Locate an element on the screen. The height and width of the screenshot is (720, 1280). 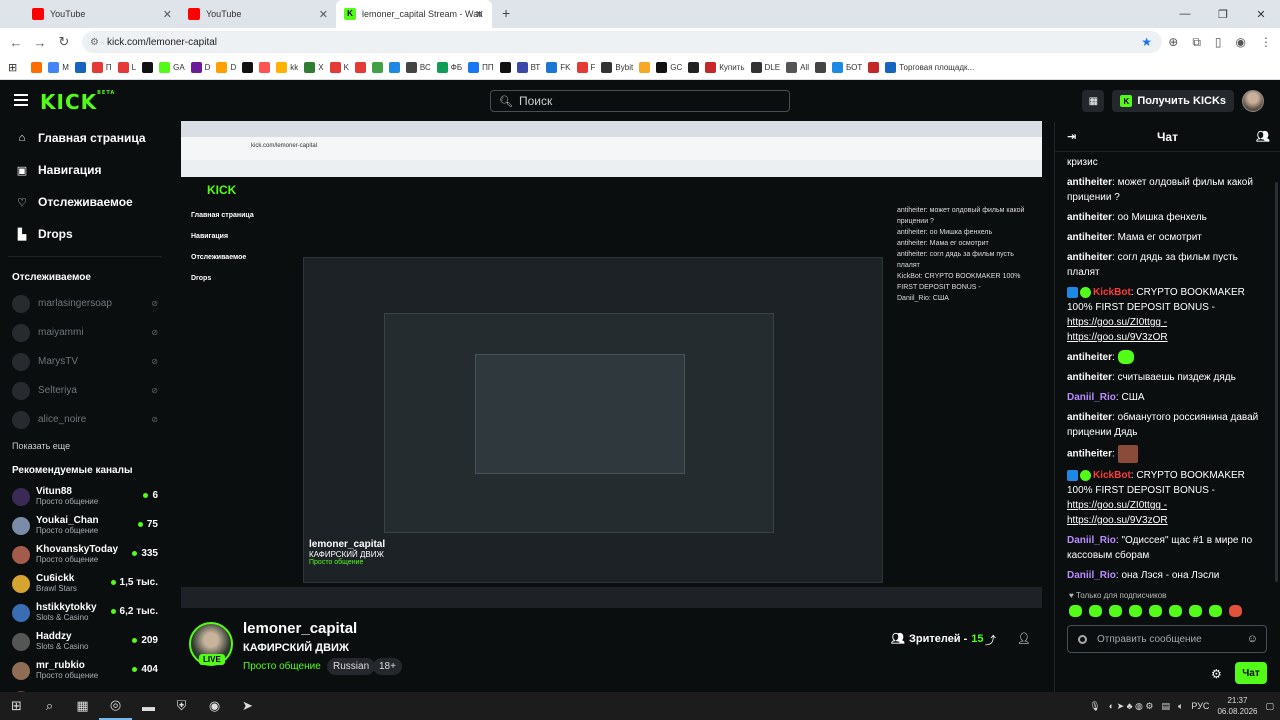
stream-category: Просто общение is located at coordinates (282, 666).